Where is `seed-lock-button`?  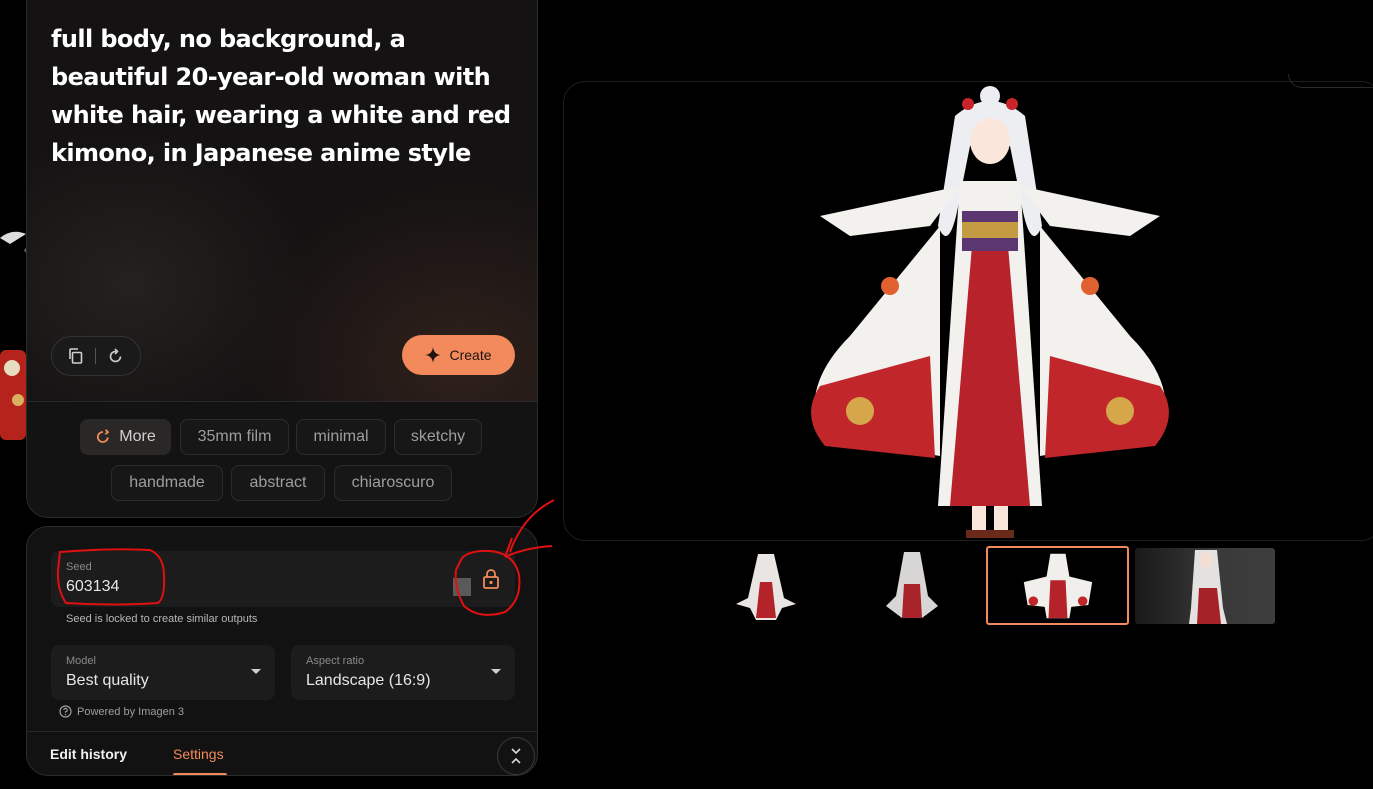 seed-lock-button is located at coordinates (491, 579).